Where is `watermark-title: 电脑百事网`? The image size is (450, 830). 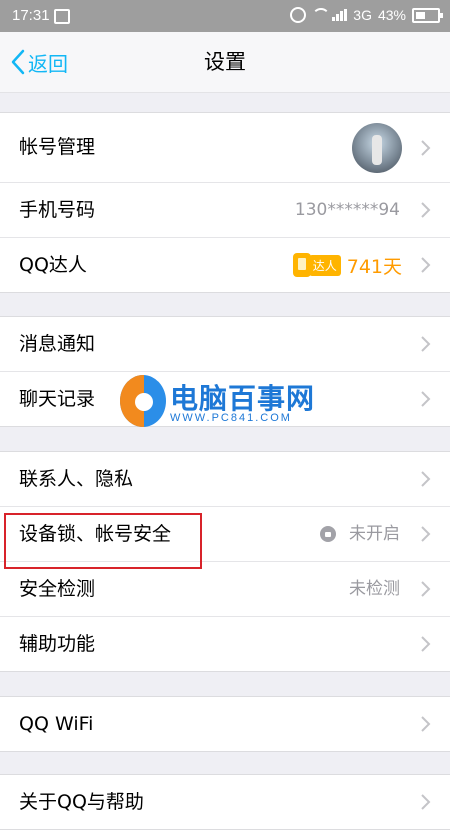 watermark-title: 电脑百事网 is located at coordinates (243, 398).